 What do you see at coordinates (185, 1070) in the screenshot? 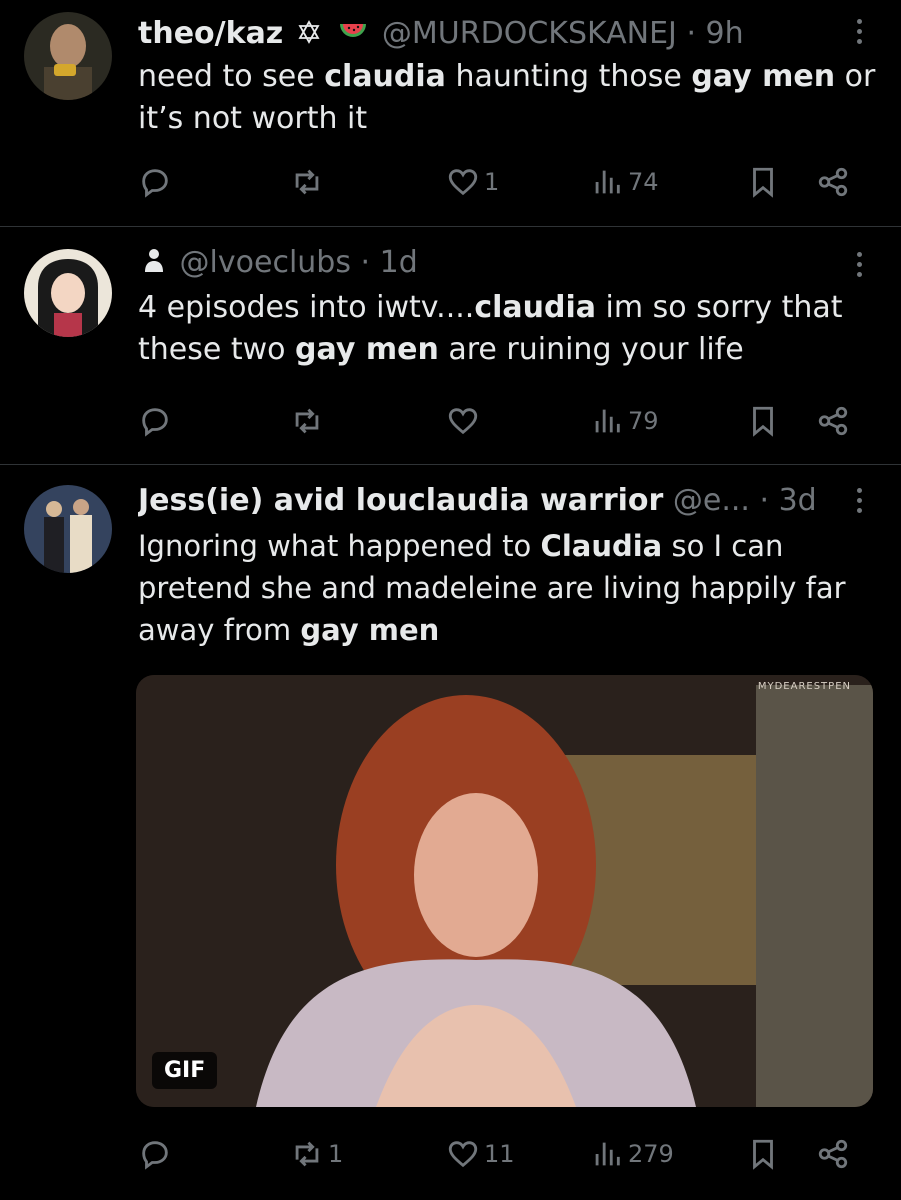
I see `gif-badge: GIF` at bounding box center [185, 1070].